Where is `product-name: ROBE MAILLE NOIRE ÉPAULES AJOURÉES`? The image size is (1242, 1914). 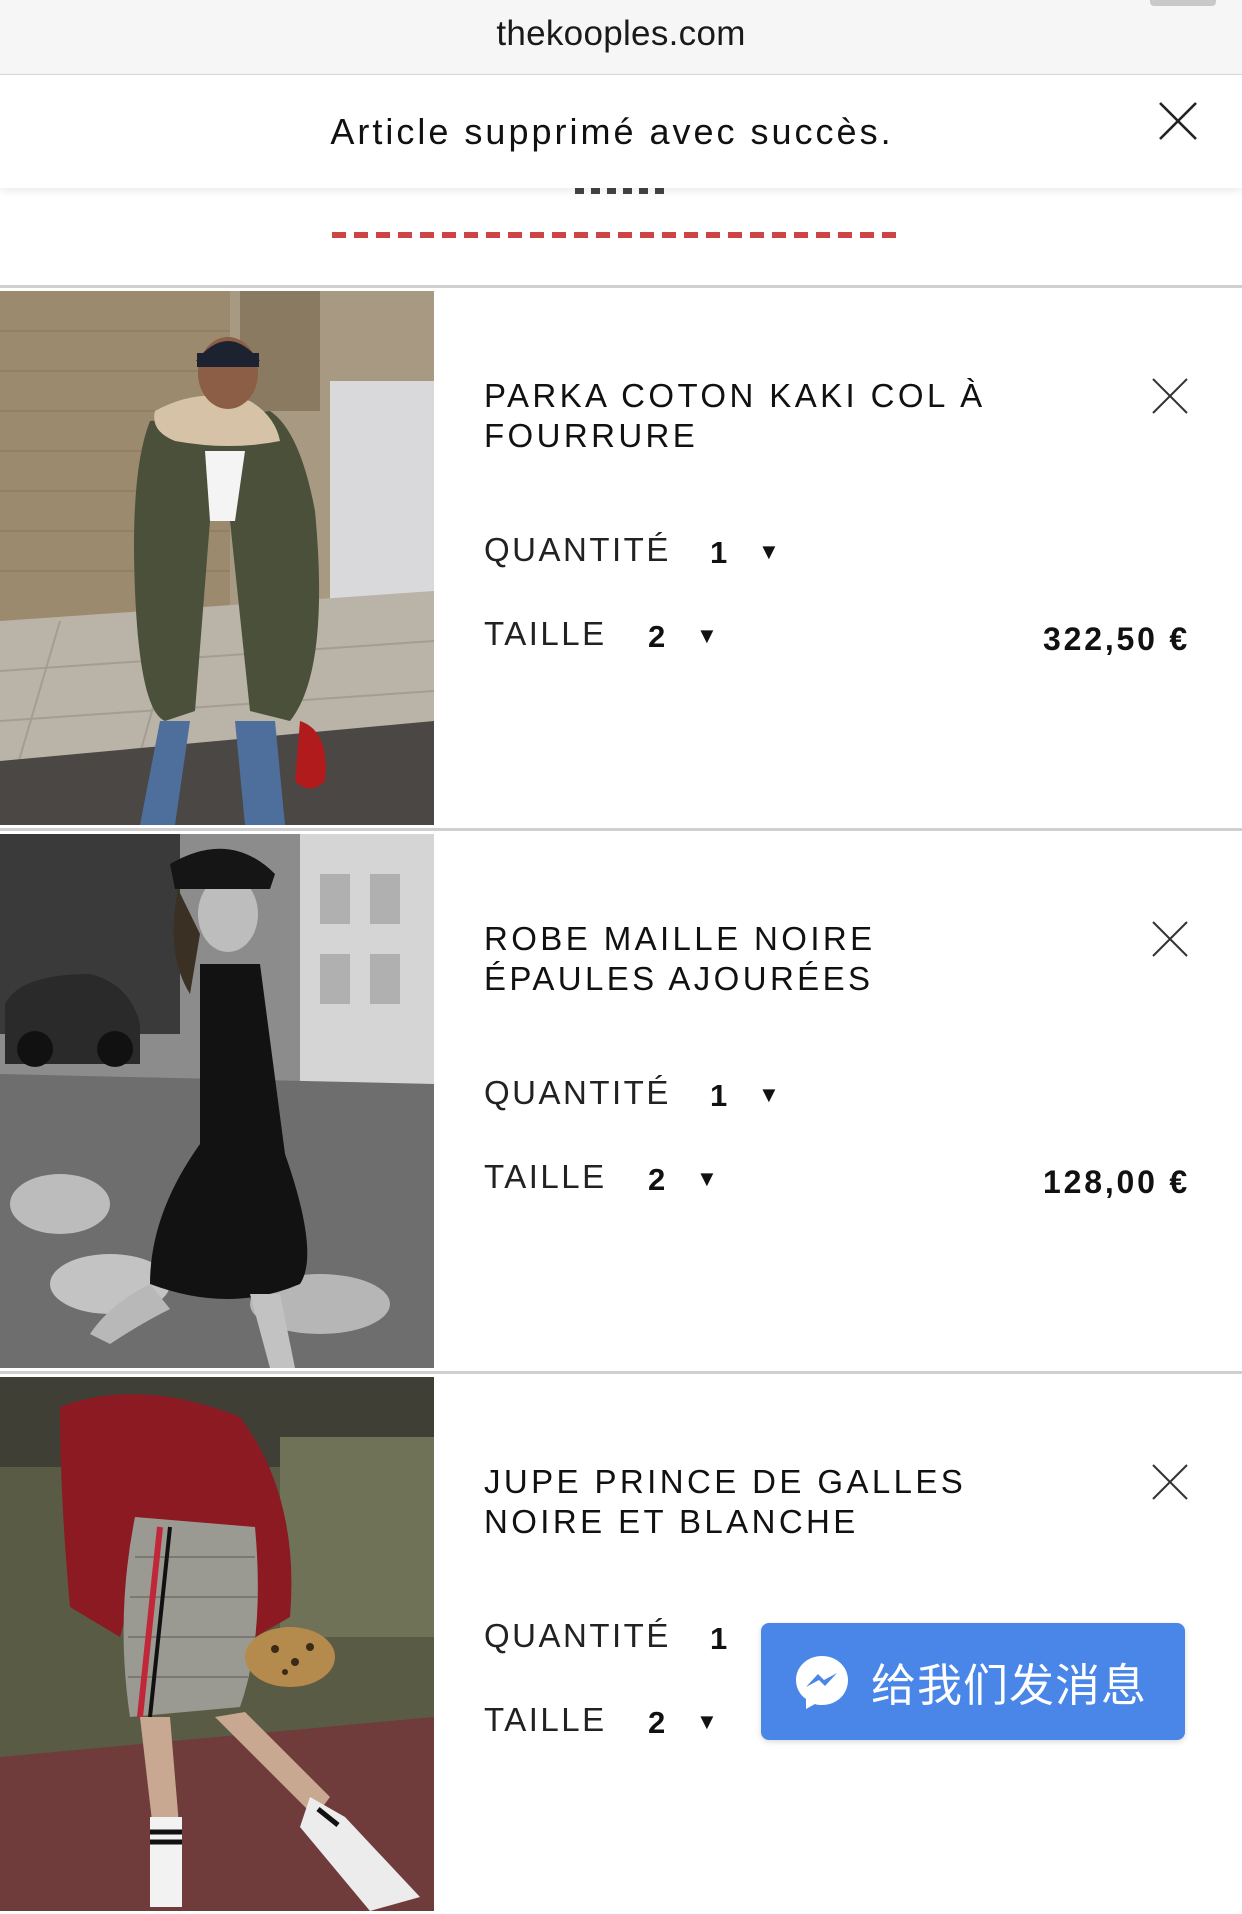 product-name: ROBE MAILLE NOIRE ÉPAULES AJOURÉES is located at coordinates (744, 959).